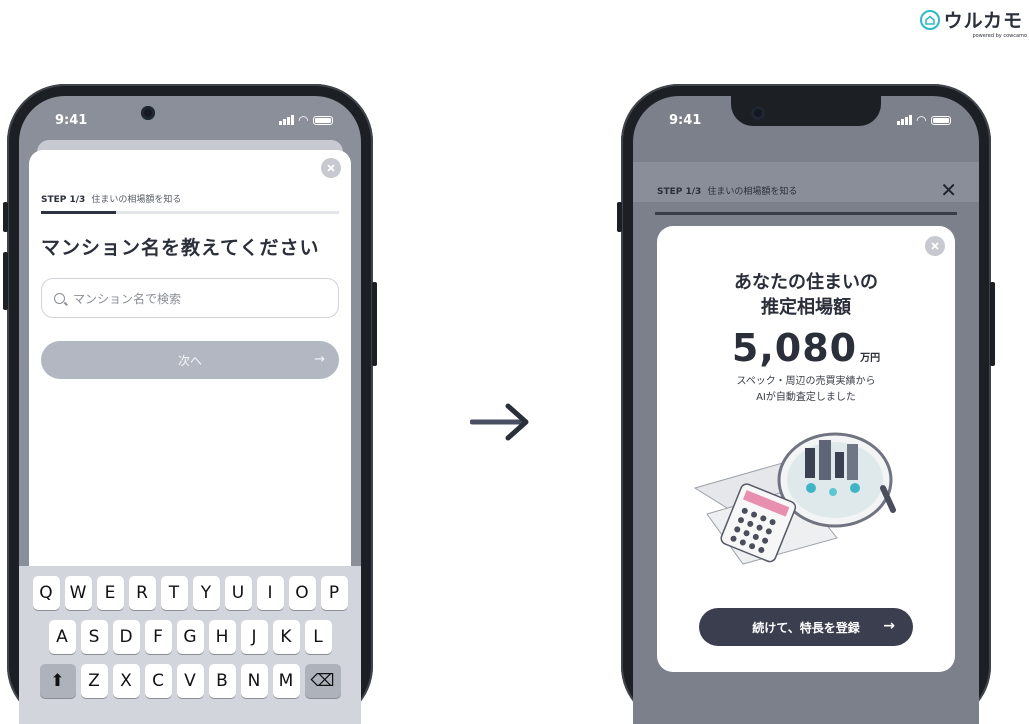 The width and height of the screenshot is (1029, 724). I want to click on price-unit: 万円, so click(870, 358).